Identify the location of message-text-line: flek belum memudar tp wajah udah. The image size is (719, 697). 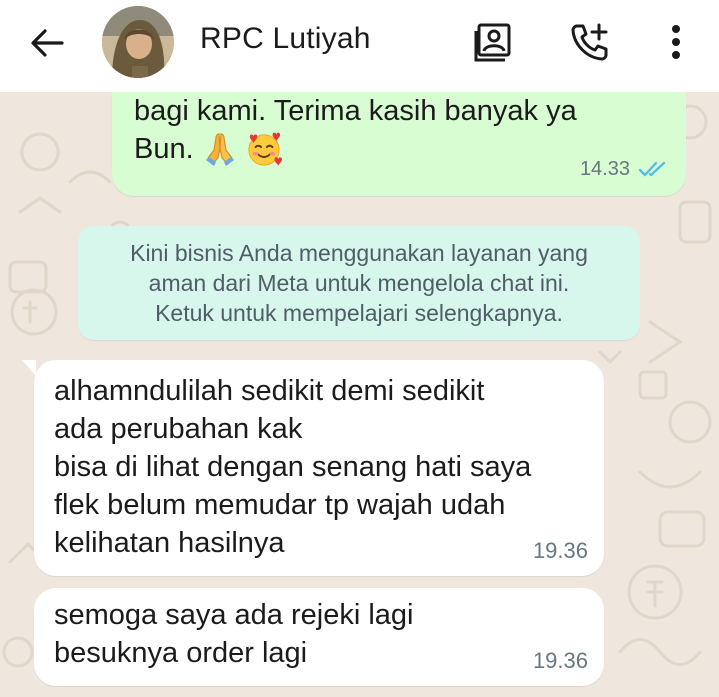
(280, 505).